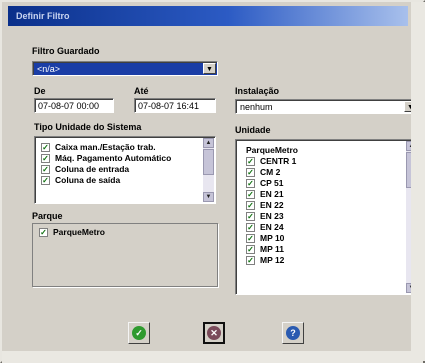  Describe the element at coordinates (69, 106) in the screenshot. I see `date-from-value: 07-08-07 00:00` at that location.